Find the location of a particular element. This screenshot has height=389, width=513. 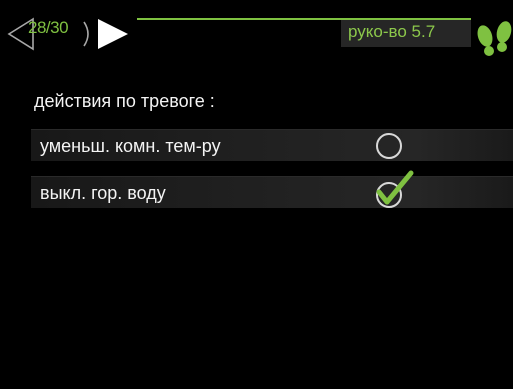

next-page-icon is located at coordinates (113, 34).